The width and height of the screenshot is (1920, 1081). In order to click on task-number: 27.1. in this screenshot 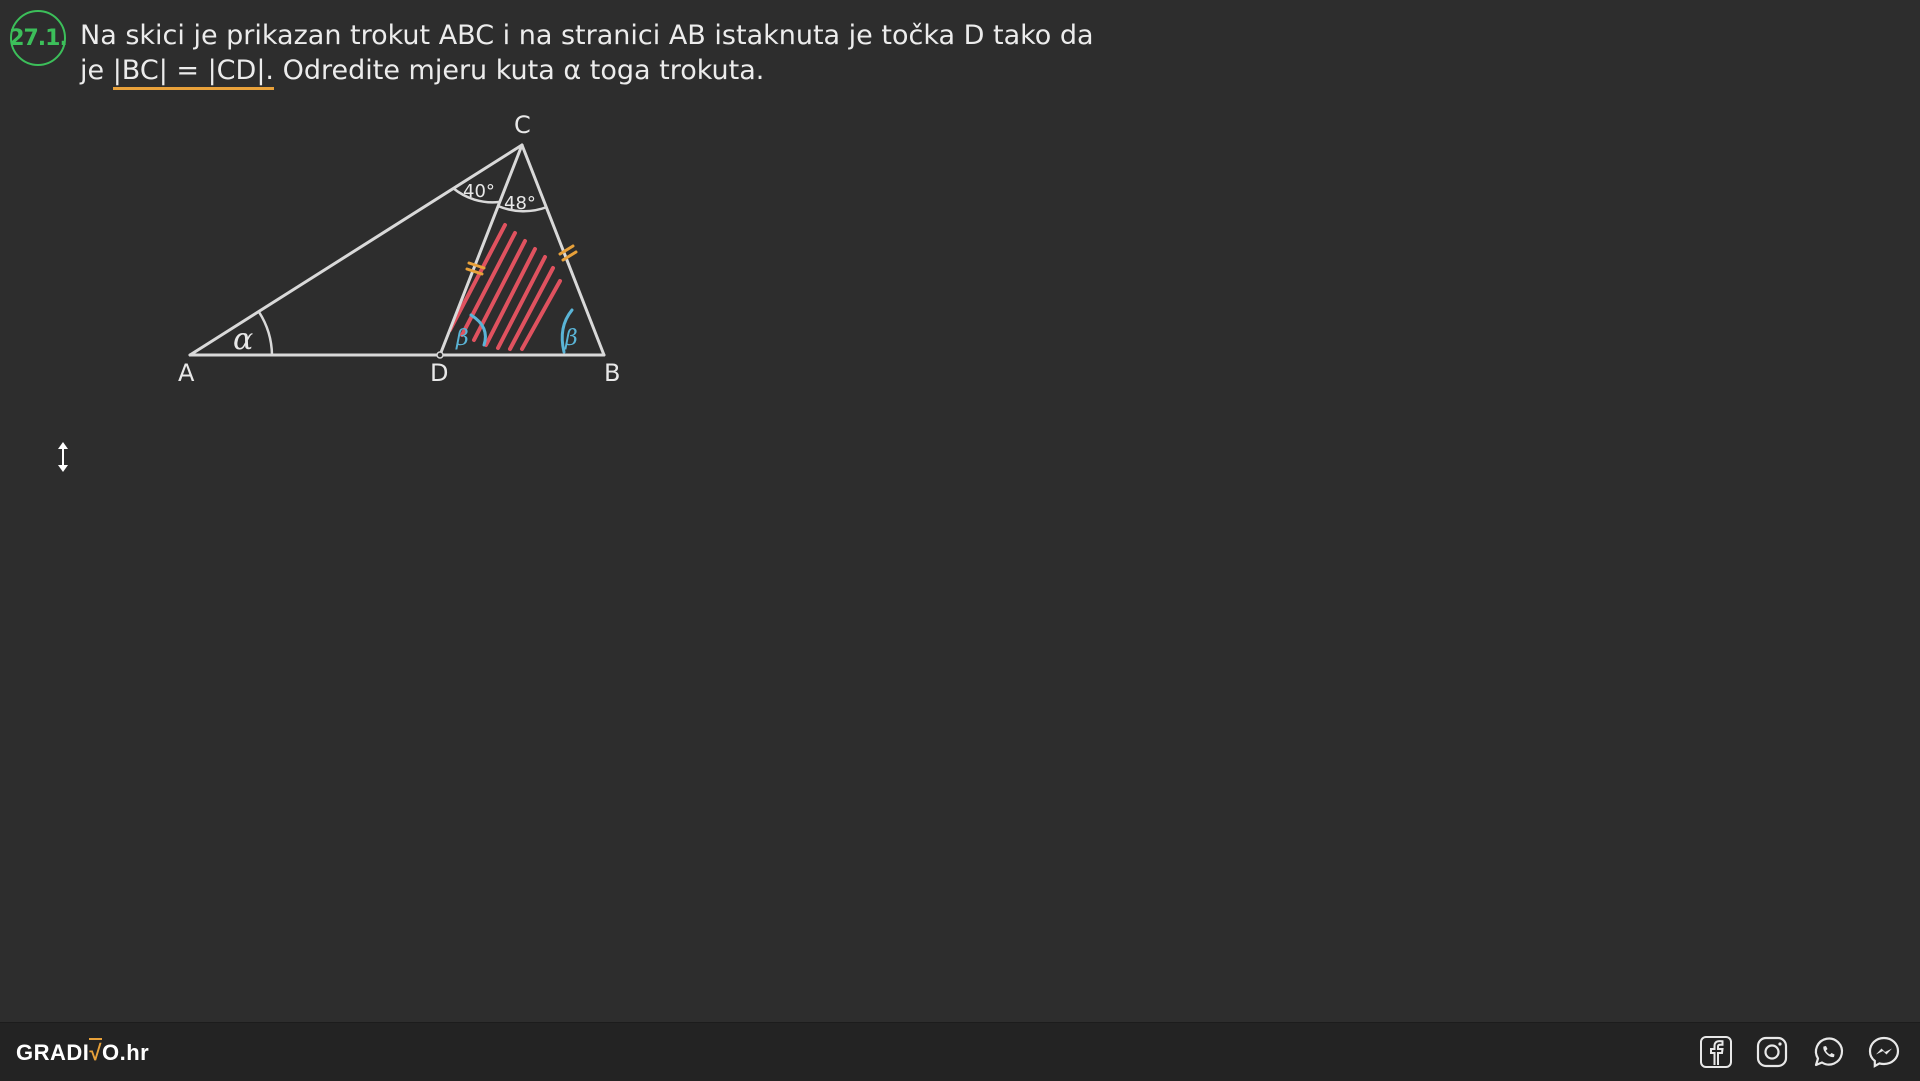, I will do `click(38, 38)`.